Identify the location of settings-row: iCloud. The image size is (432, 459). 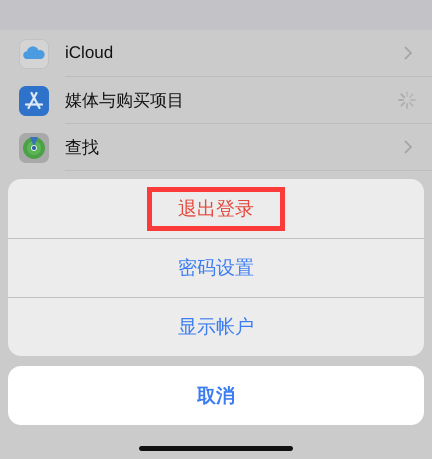
(216, 53).